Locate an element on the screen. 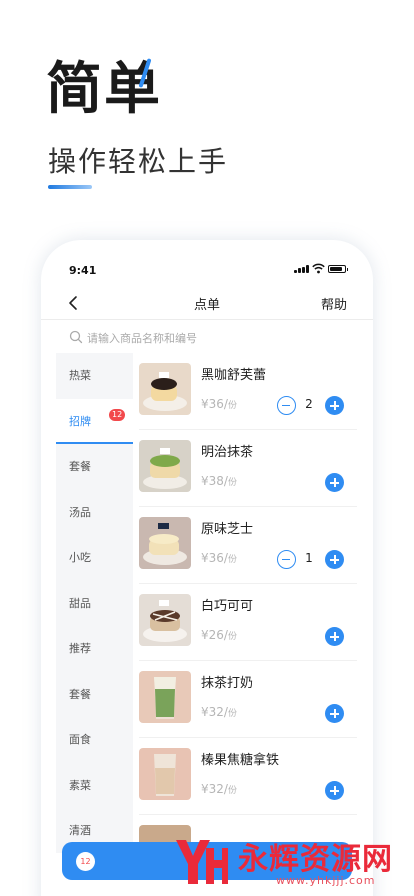 Image resolution: width=414 pixels, height=896 pixels. category-label: 甜品 is located at coordinates (80, 603).